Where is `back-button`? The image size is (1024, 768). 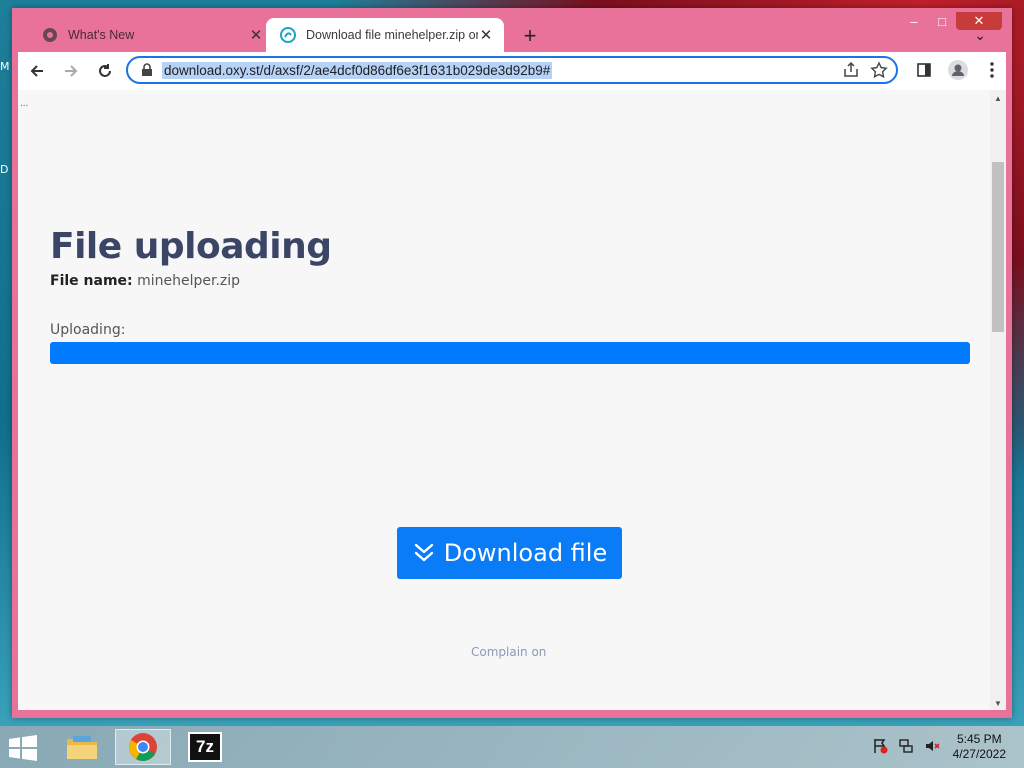 back-button is located at coordinates (37, 71).